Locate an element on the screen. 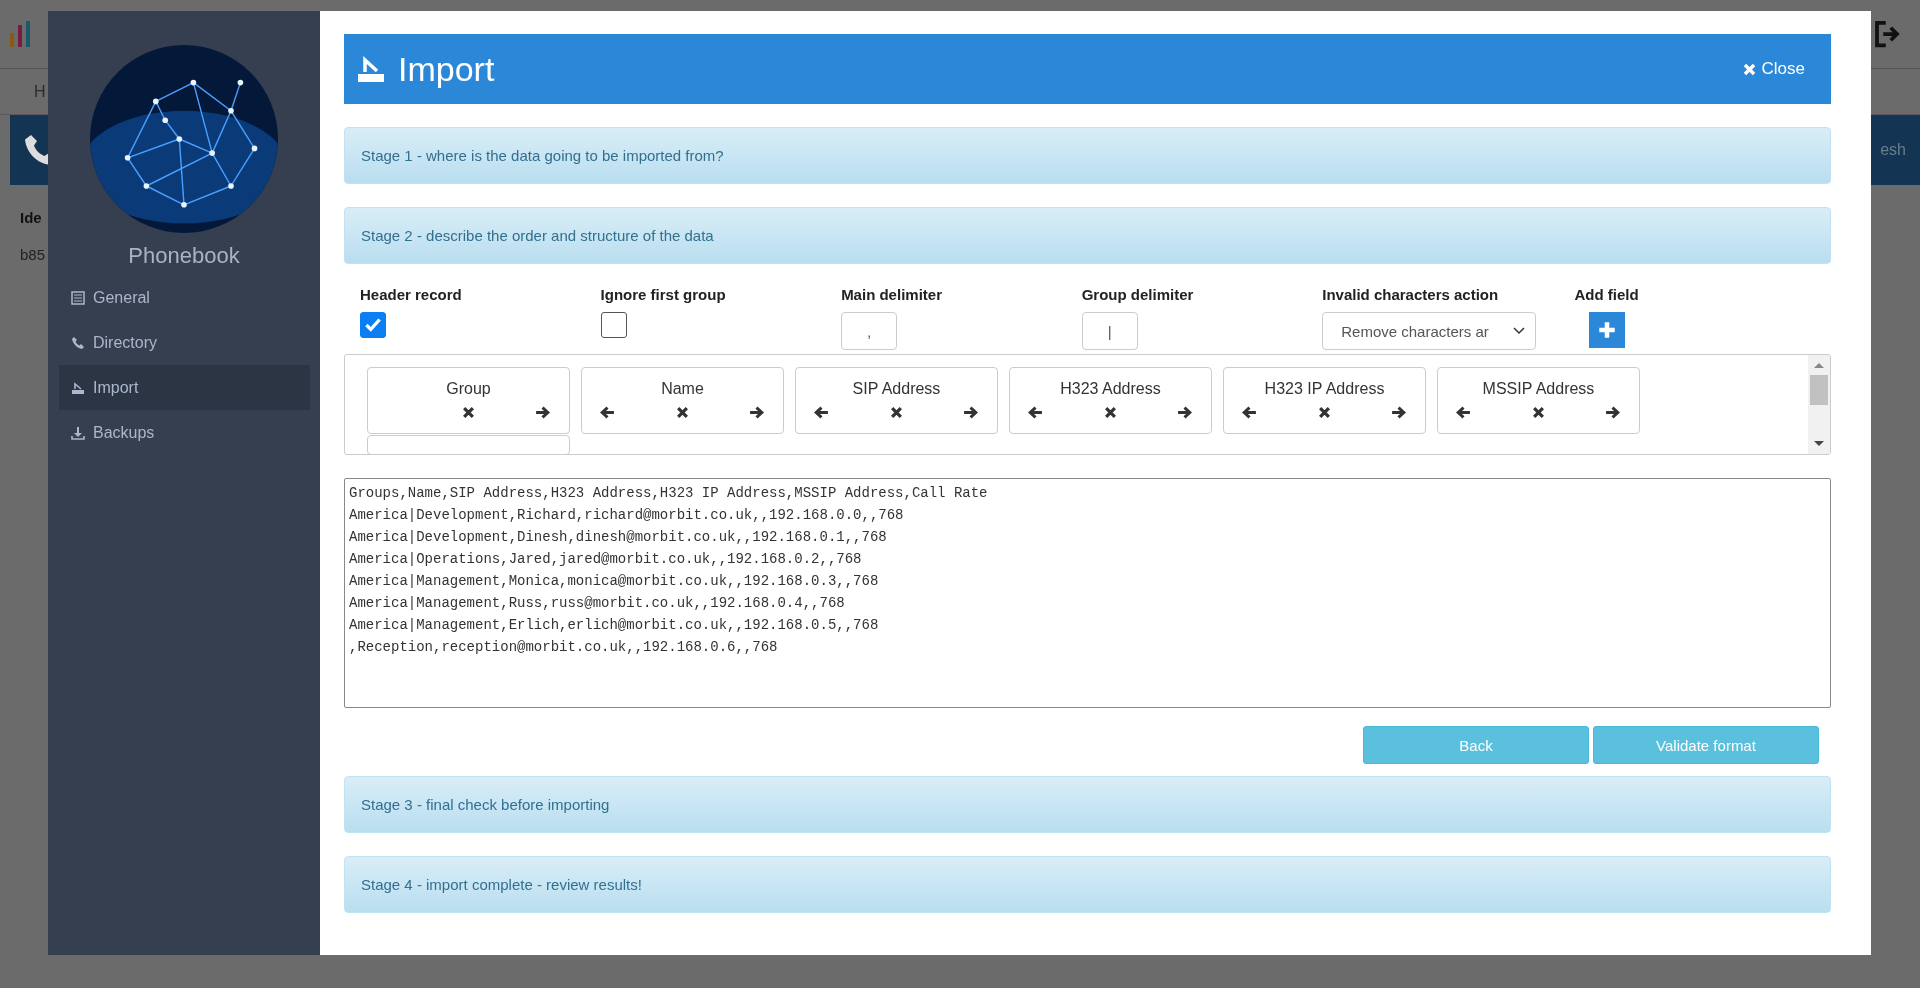 This screenshot has height=988, width=1920. option-label: Invalid characters action is located at coordinates (1411, 294).